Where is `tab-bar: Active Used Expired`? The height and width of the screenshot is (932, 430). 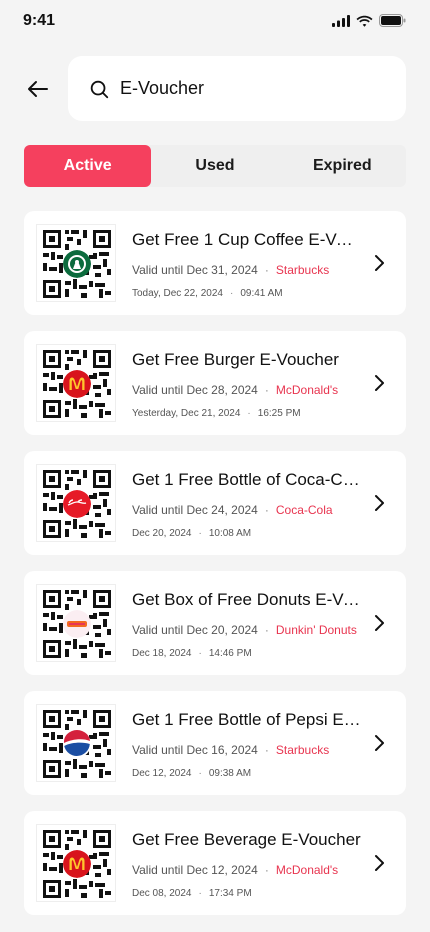 tab-bar: Active Used Expired is located at coordinates (215, 166).